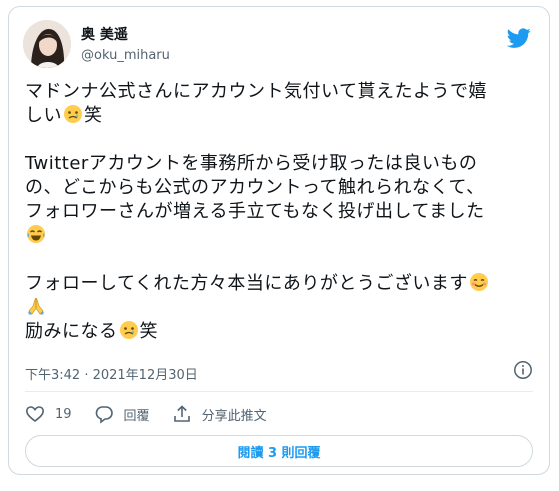  What do you see at coordinates (47, 44) in the screenshot?
I see `avatar` at bounding box center [47, 44].